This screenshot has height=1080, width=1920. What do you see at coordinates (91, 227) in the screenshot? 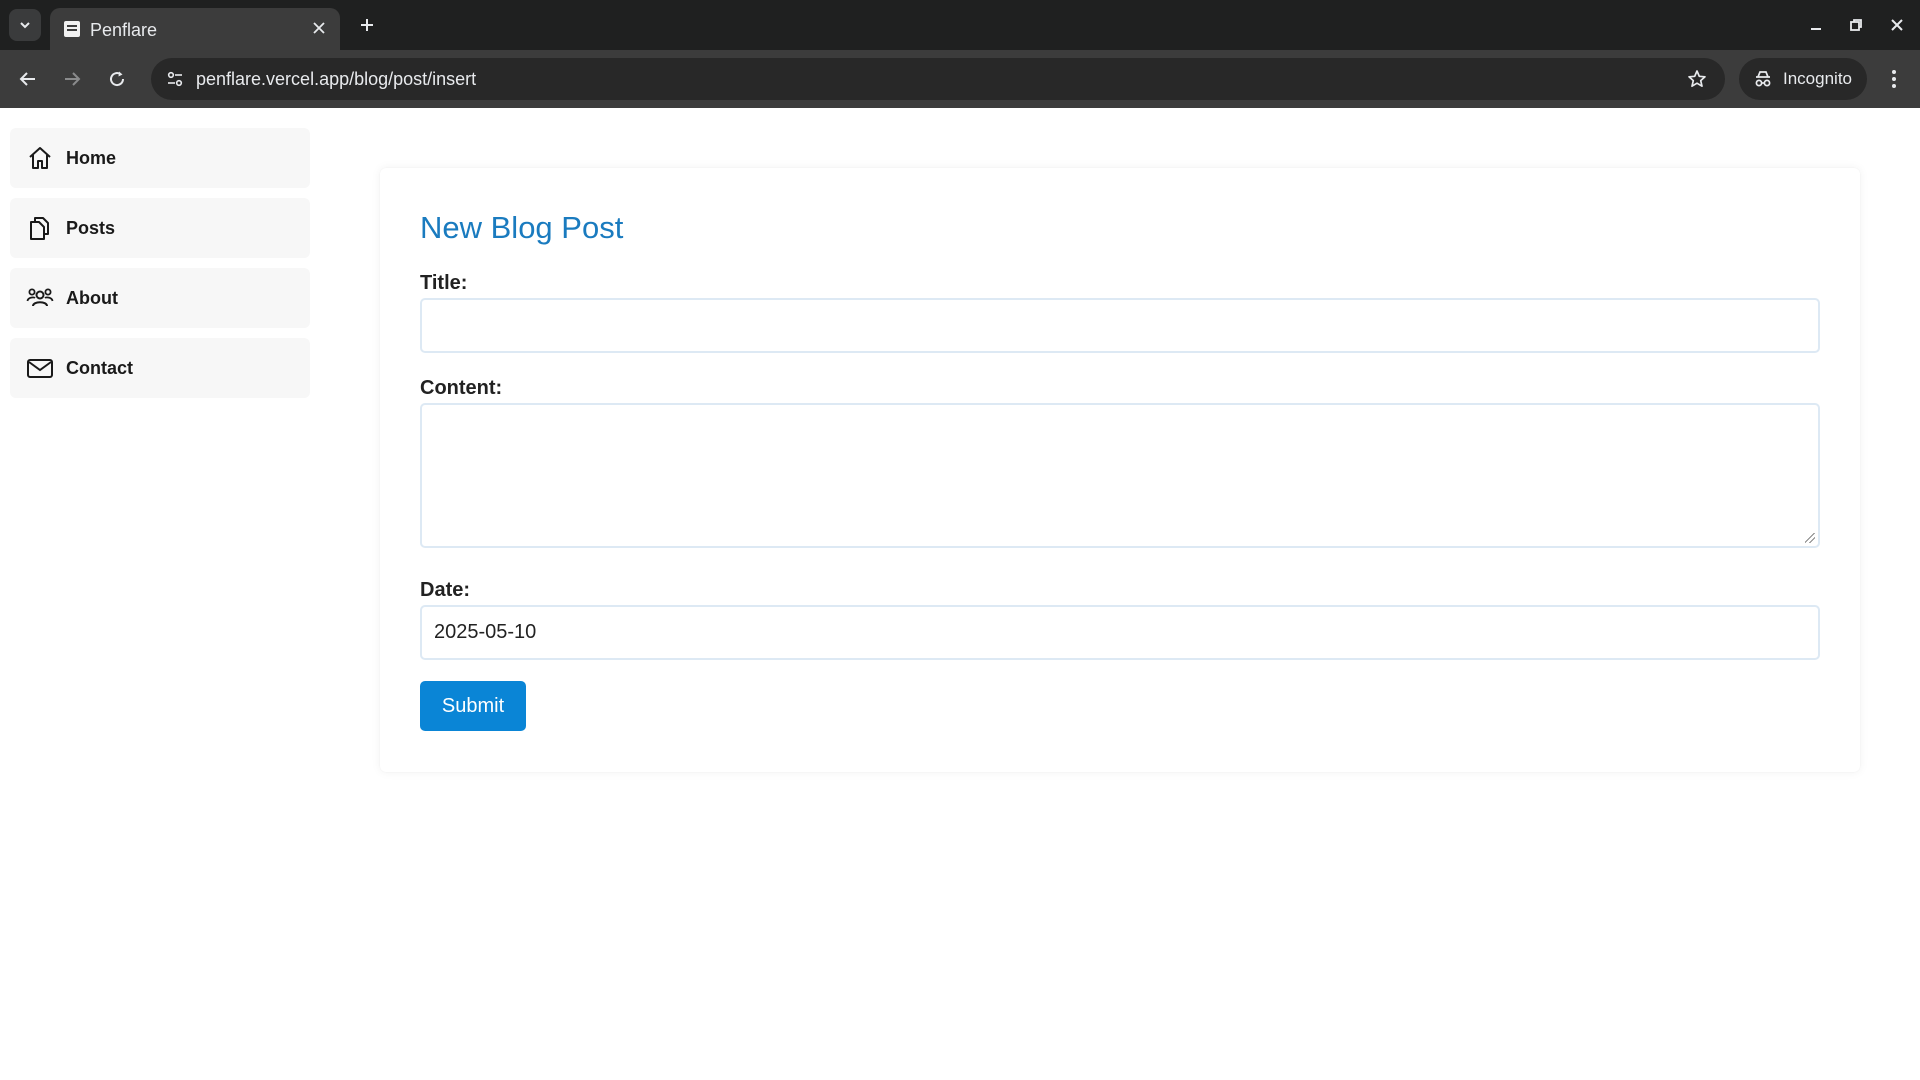
I see `sidebar-item-label: Posts` at bounding box center [91, 227].